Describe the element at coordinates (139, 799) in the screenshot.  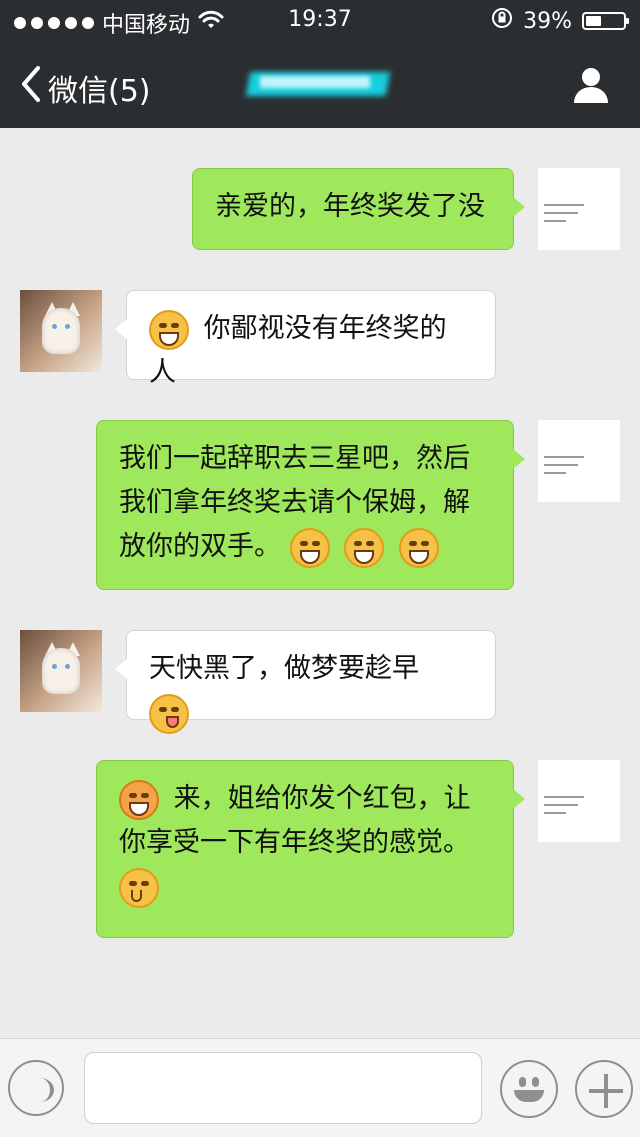
I see `snail-icon` at that location.